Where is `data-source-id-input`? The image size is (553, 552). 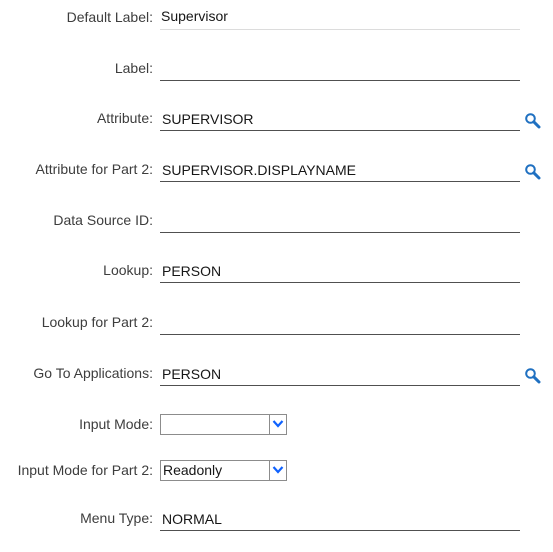 data-source-id-input is located at coordinates (340, 221).